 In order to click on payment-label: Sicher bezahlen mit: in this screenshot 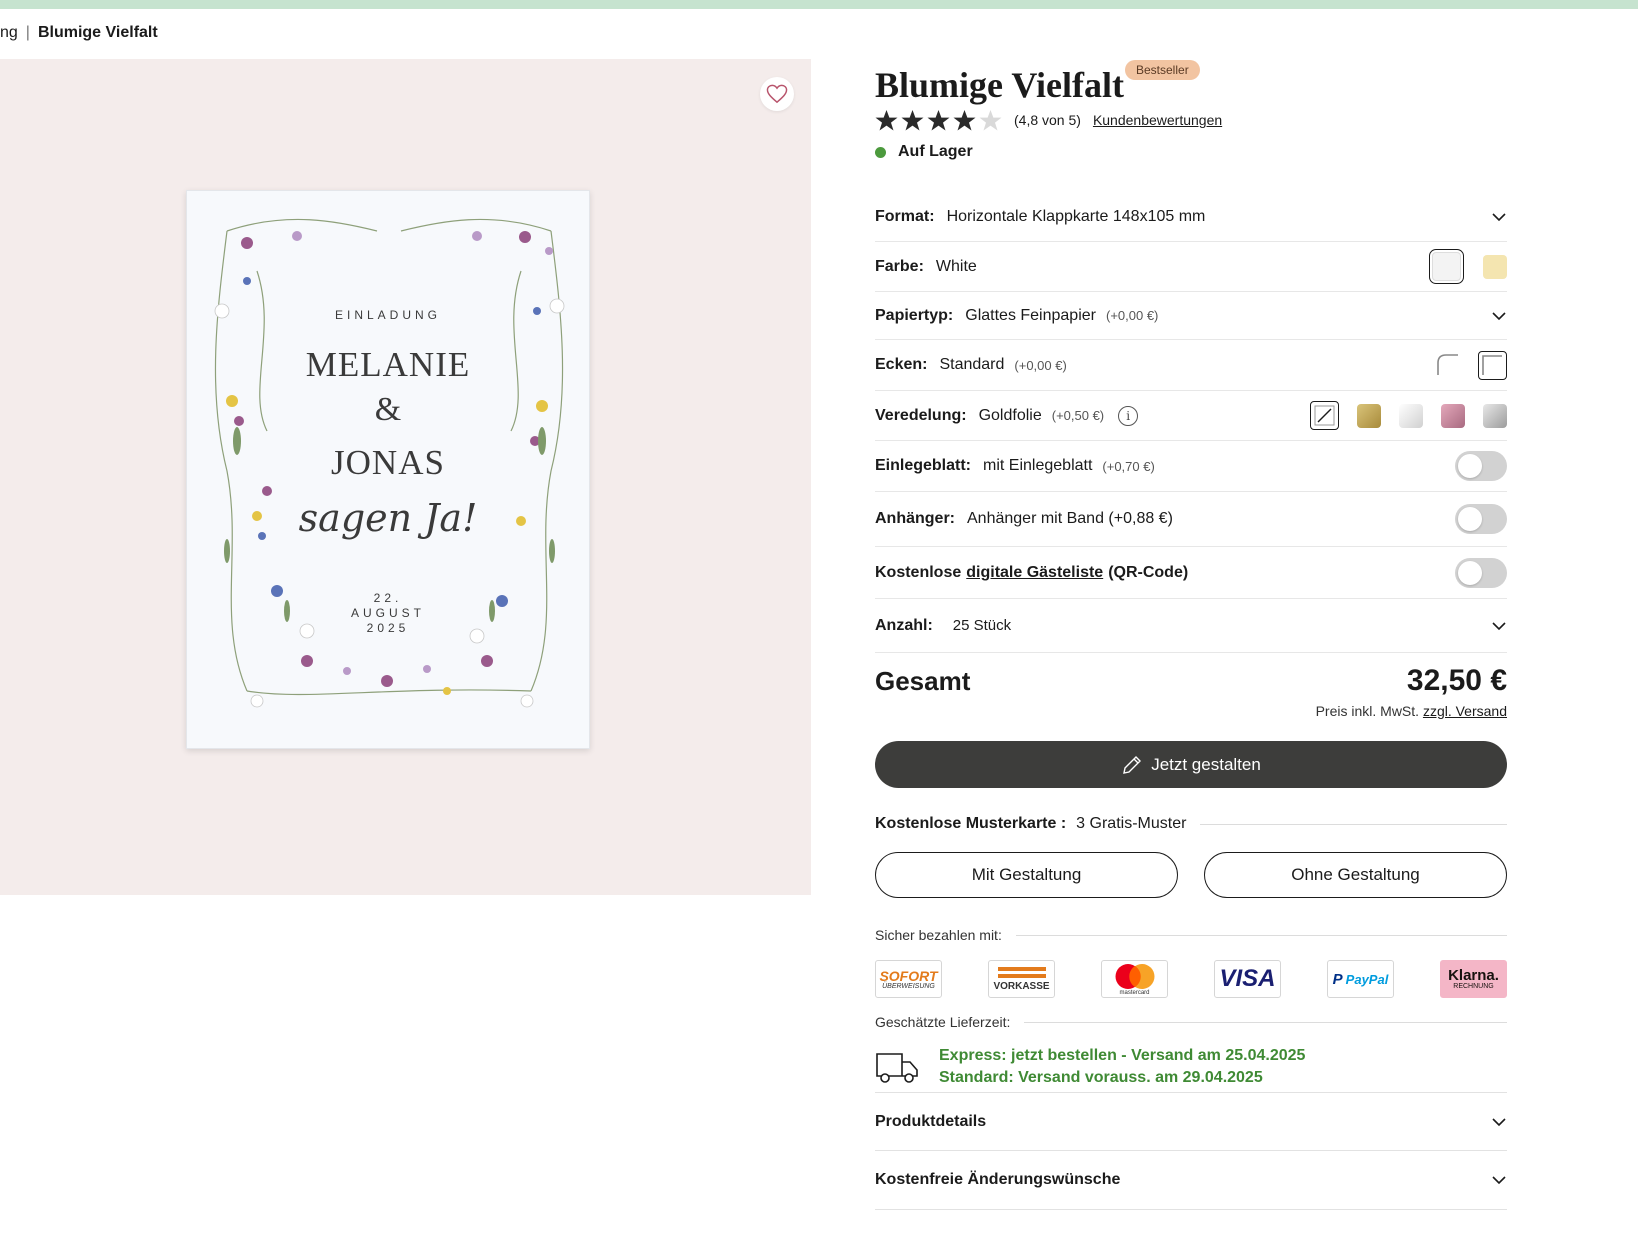, I will do `click(938, 935)`.